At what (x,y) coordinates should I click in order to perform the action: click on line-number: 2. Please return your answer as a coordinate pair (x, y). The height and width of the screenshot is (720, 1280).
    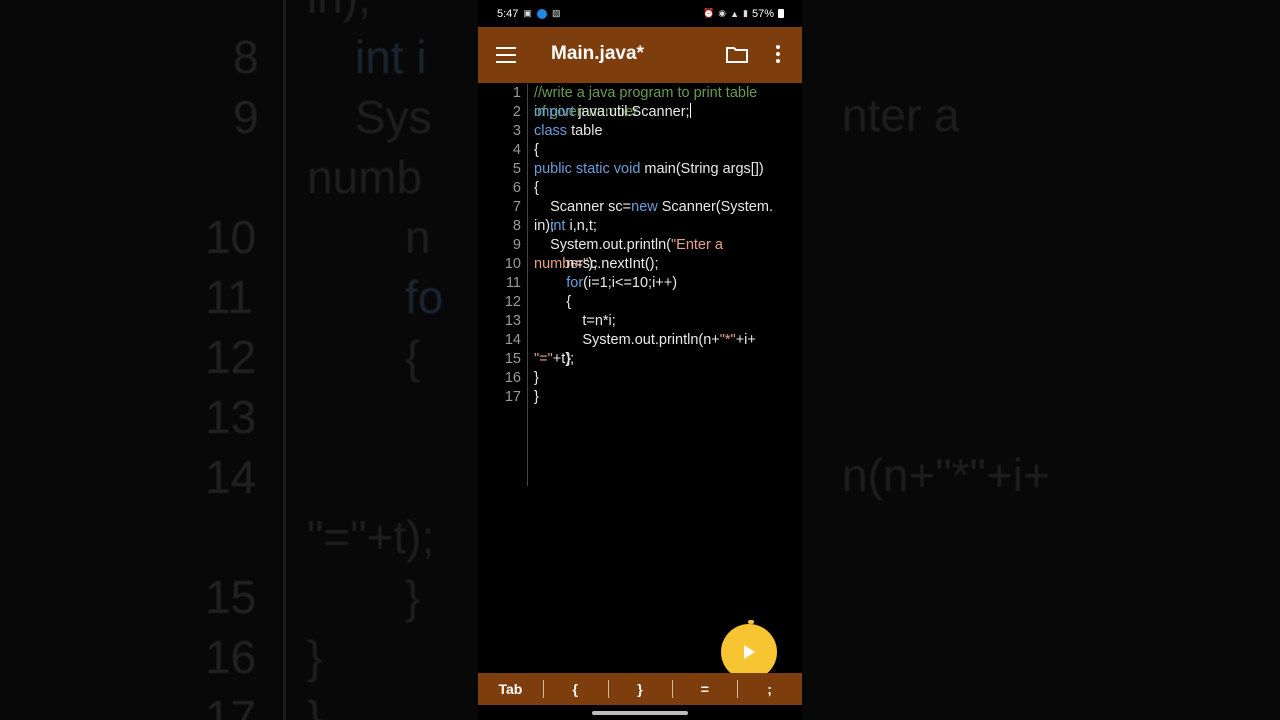
    Looking at the image, I should click on (516, 112).